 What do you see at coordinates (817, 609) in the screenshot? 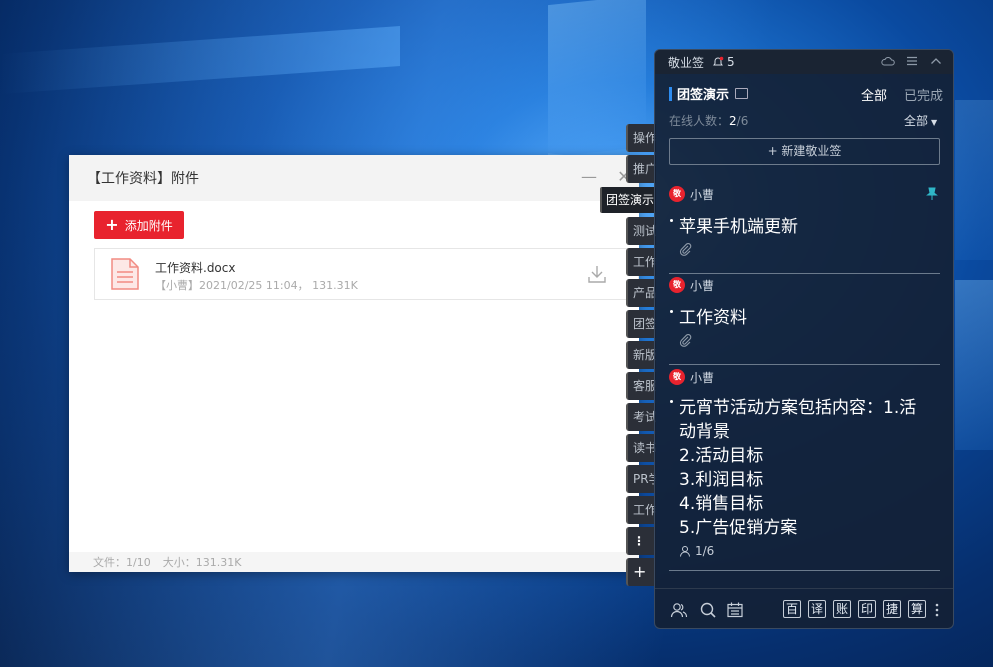
I see `tool-translate-button: 译` at bounding box center [817, 609].